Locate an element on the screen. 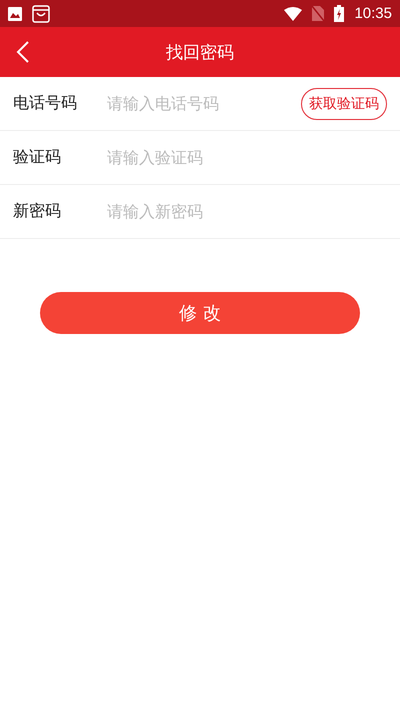 Image resolution: width=400 pixels, height=711 pixels. clock-time: 10:35 is located at coordinates (373, 13).